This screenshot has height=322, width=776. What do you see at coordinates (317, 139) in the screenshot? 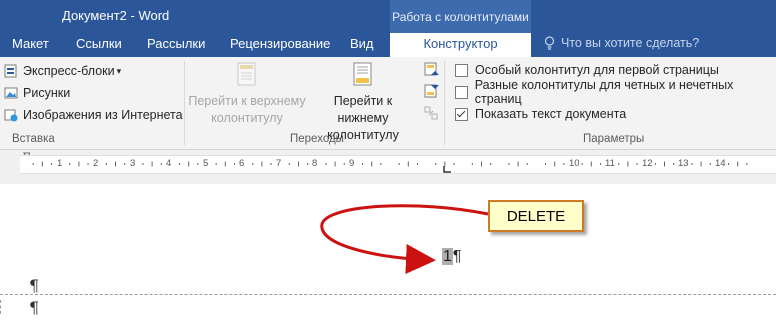
I see `group-label-navigation: Переходы` at bounding box center [317, 139].